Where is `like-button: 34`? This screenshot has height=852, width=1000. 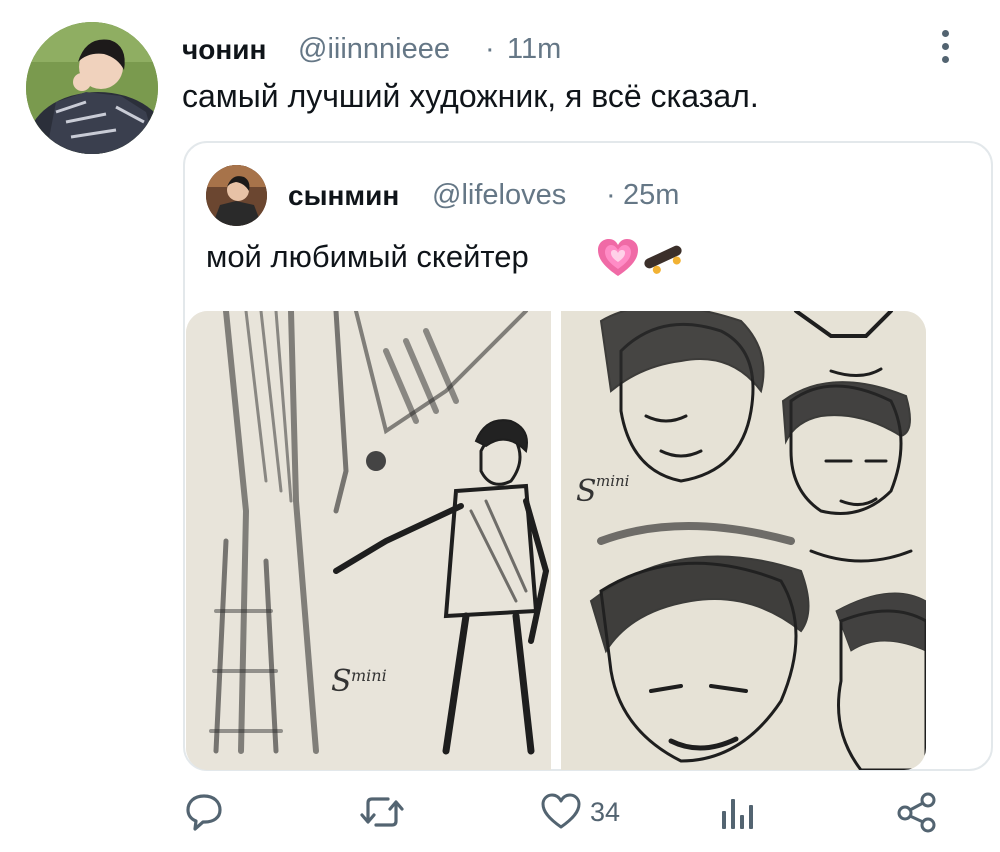
like-button: 34 is located at coordinates (580, 812).